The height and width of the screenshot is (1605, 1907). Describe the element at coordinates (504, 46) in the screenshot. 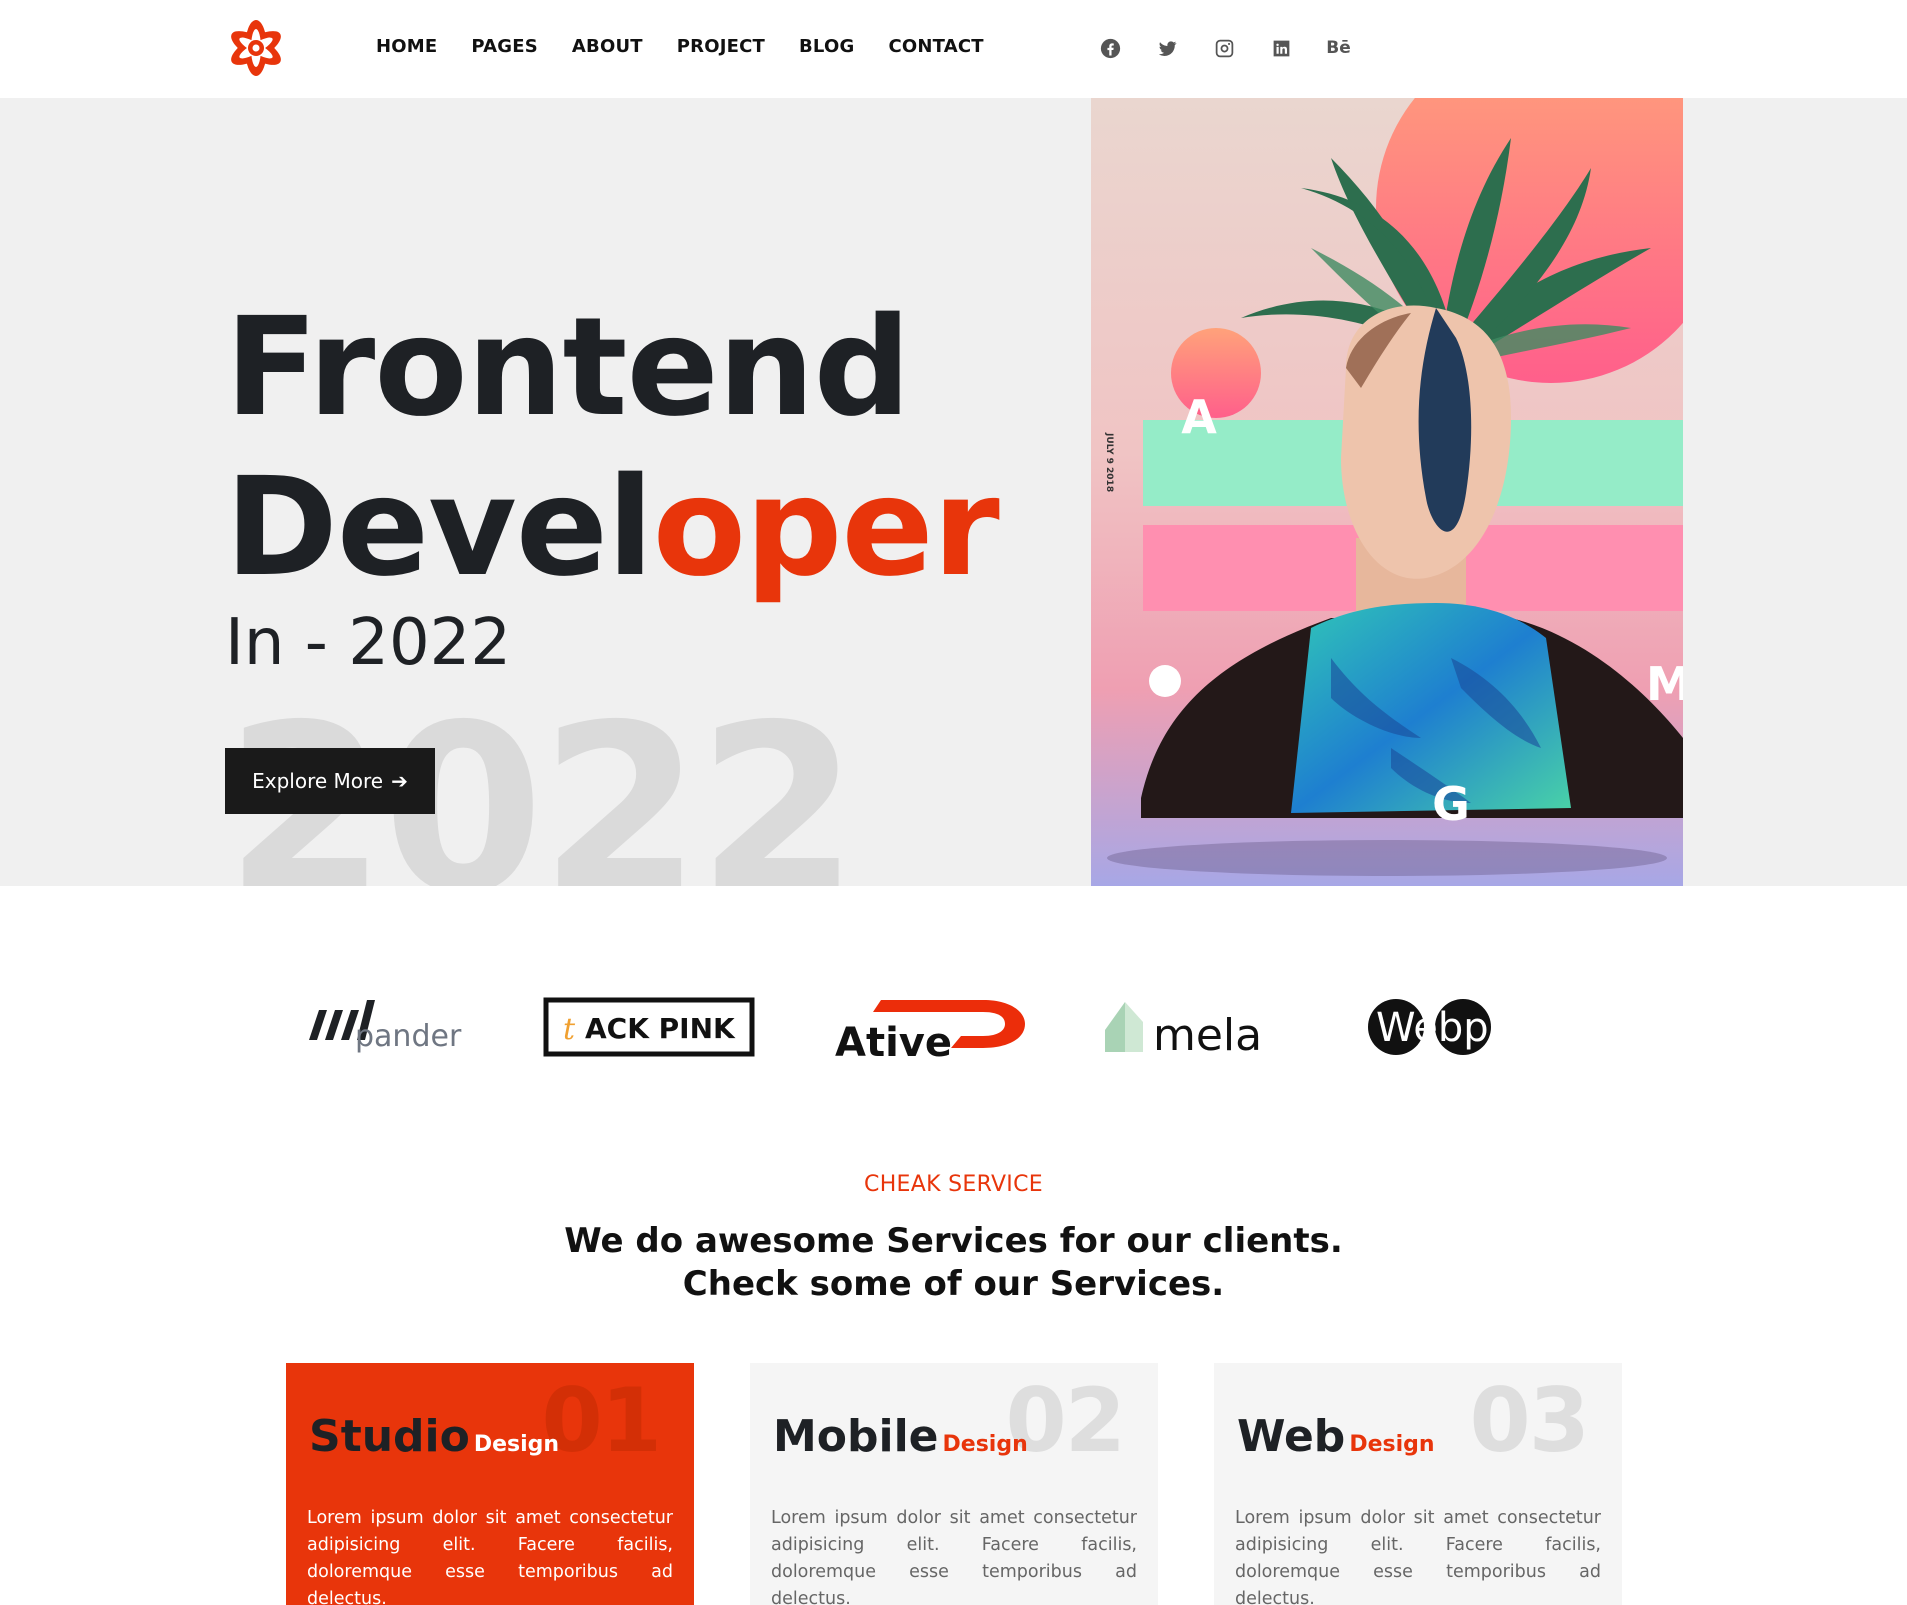

I see `nav-pages: PAGES` at that location.